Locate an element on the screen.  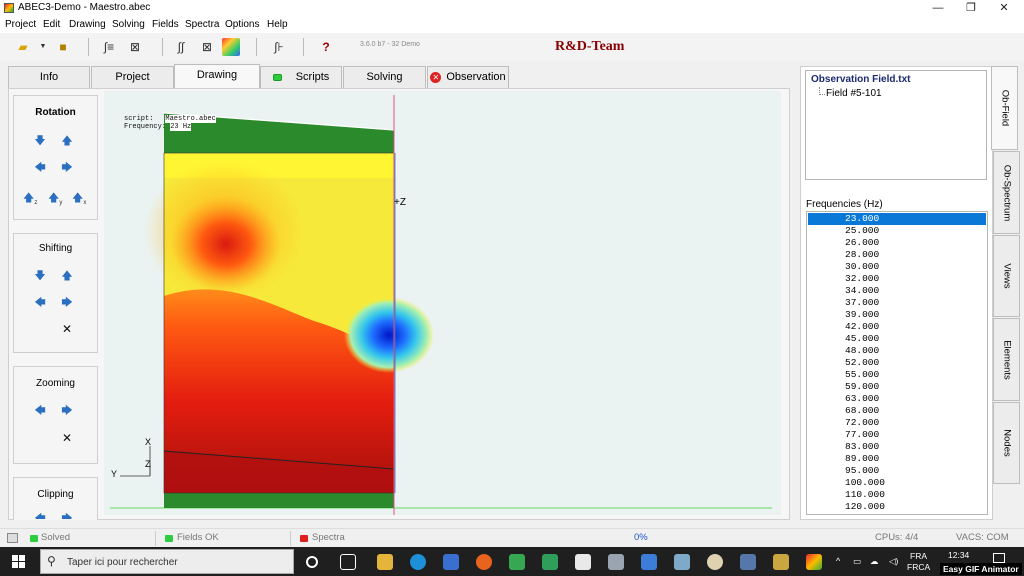
onedrive-icon: ☁ is located at coordinates (874, 561).